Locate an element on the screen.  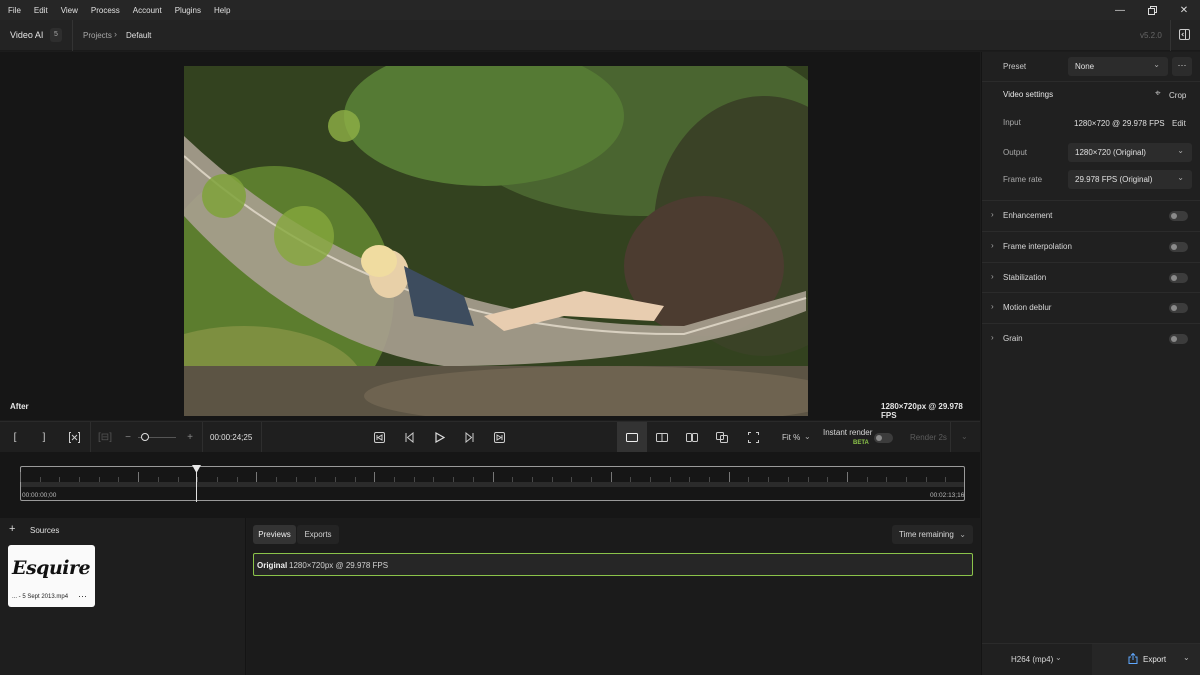
title-bar: Video AI 5 Projects › Default v5.2.0 is located at coordinates (600, 35).